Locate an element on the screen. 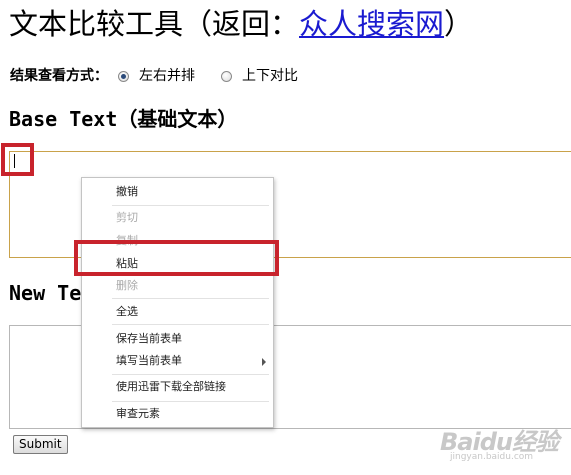 Image resolution: width=571 pixels, height=475 pixels. radio-side-by-side-label: 左右并排 is located at coordinates (167, 76).